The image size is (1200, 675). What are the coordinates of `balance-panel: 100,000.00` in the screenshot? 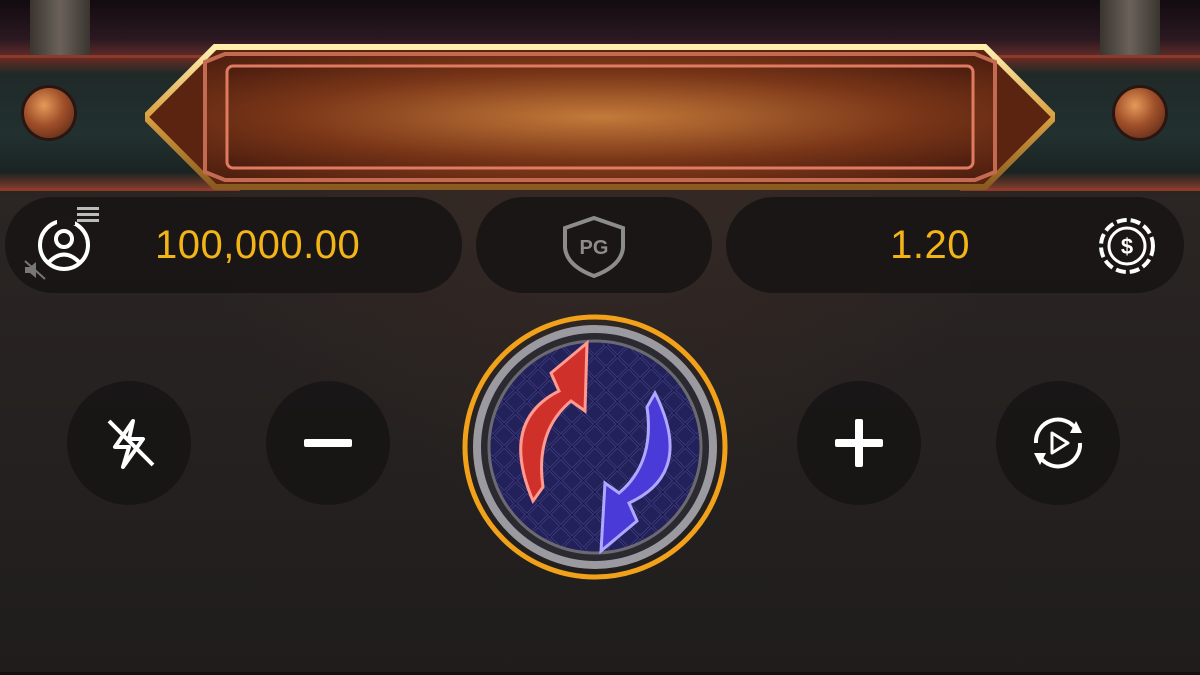 It's located at (233, 245).